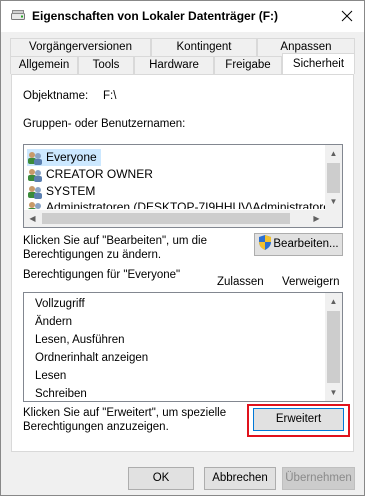  I want to click on users-horizontal-scrollbar: ◀ ▶, so click(183, 218).